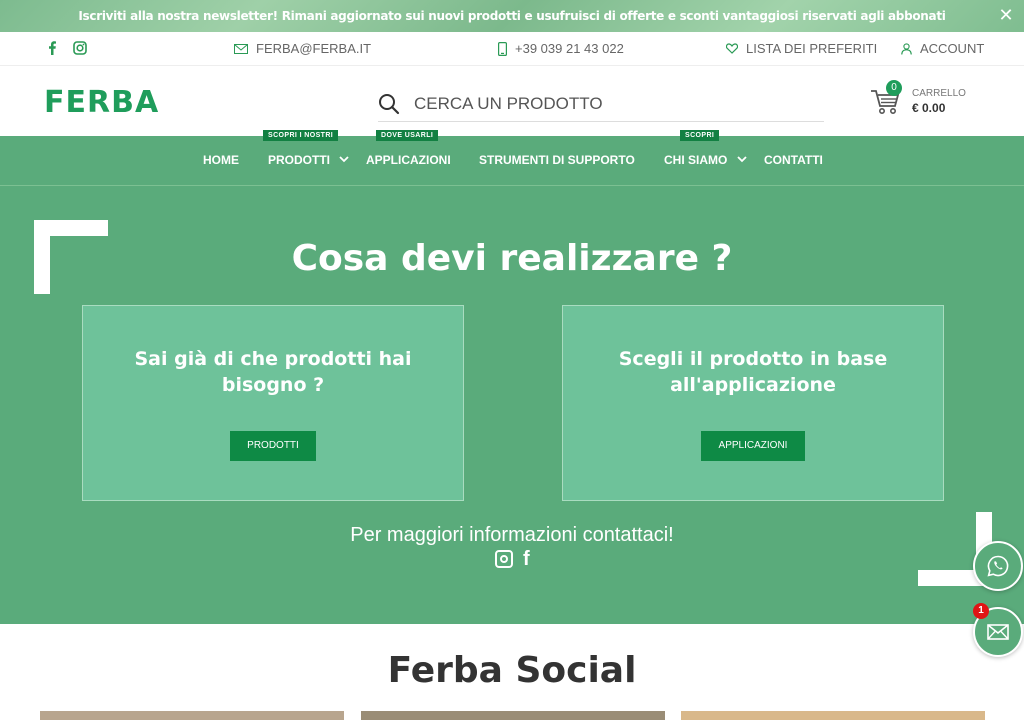  I want to click on hero-social-icons: f, so click(512, 559).